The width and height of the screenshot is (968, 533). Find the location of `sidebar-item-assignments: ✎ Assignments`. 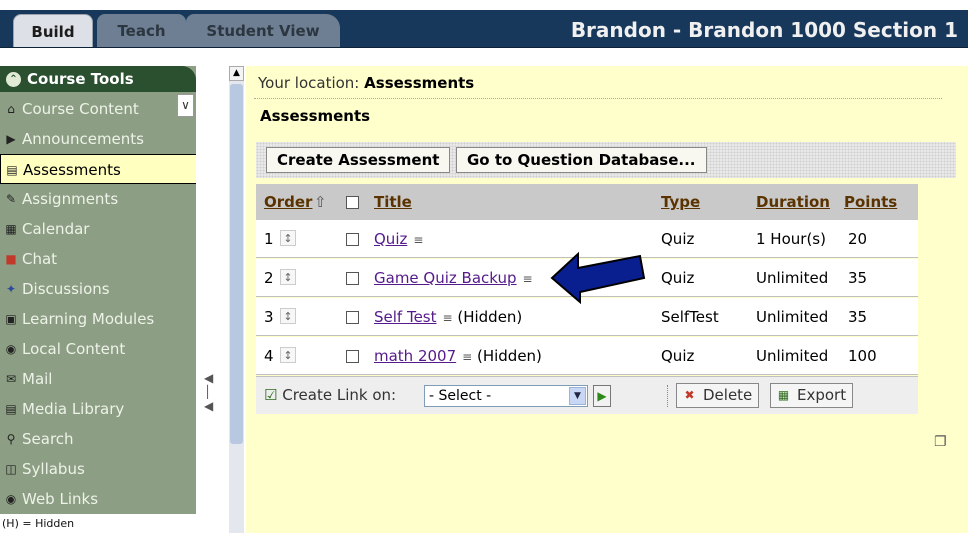

sidebar-item-assignments: ✎ Assignments is located at coordinates (98, 199).